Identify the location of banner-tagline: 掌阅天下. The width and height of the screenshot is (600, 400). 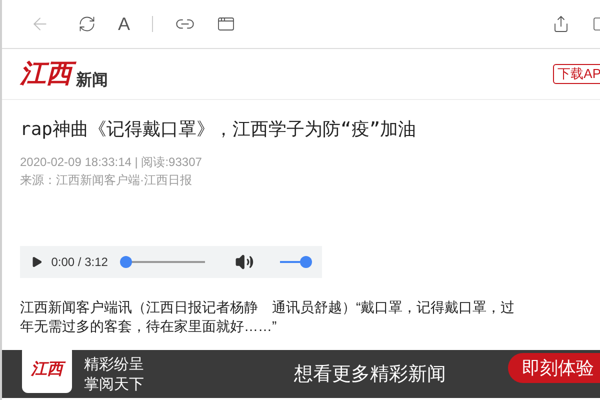
(114, 384).